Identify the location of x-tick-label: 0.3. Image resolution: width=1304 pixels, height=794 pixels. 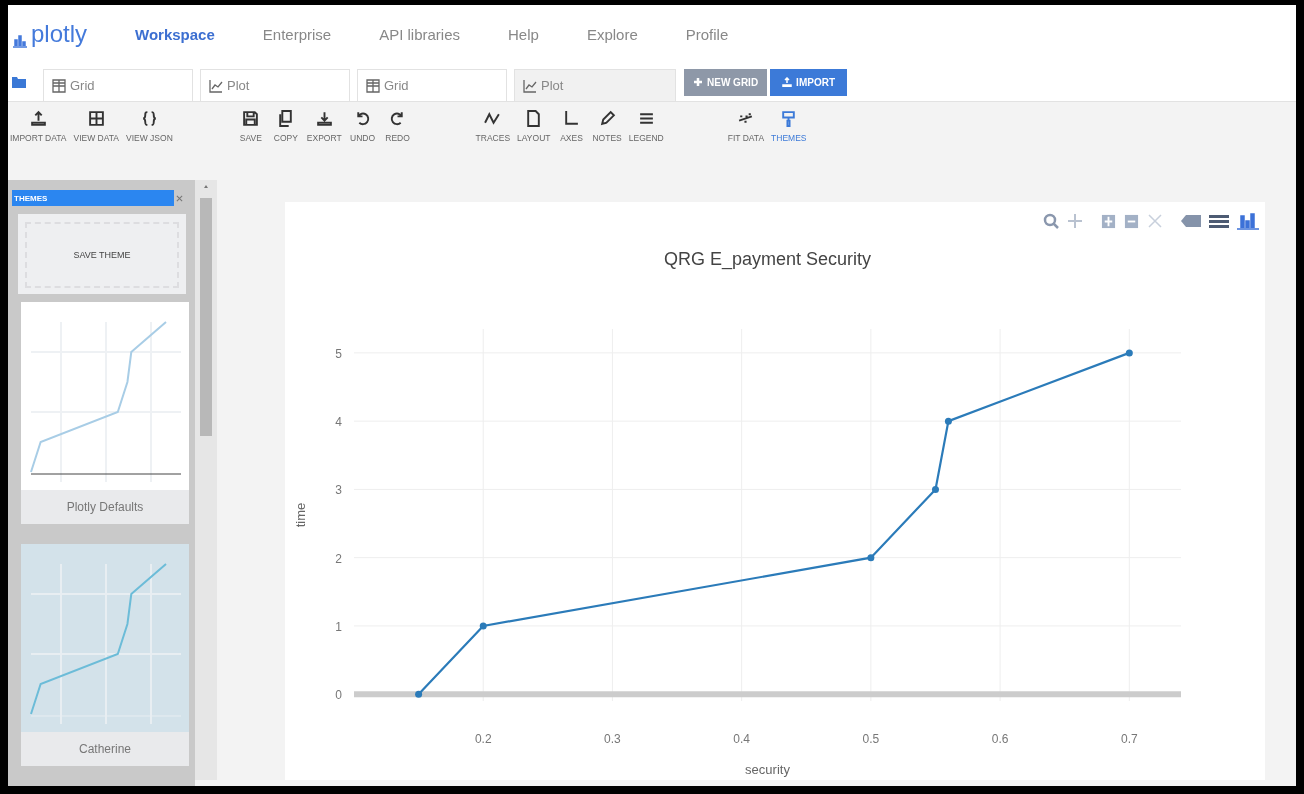
(612, 739).